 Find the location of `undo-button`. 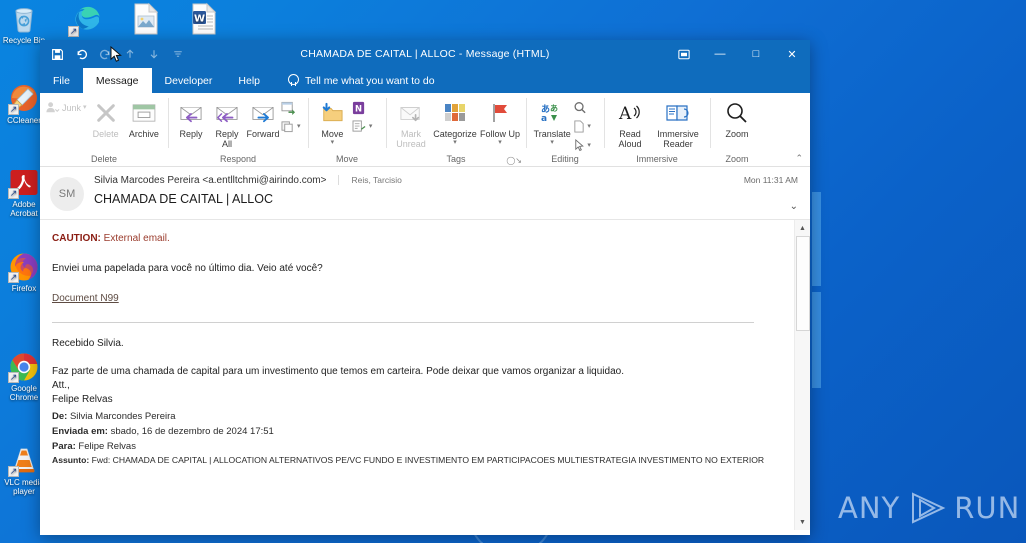

undo-button is located at coordinates (81, 54).